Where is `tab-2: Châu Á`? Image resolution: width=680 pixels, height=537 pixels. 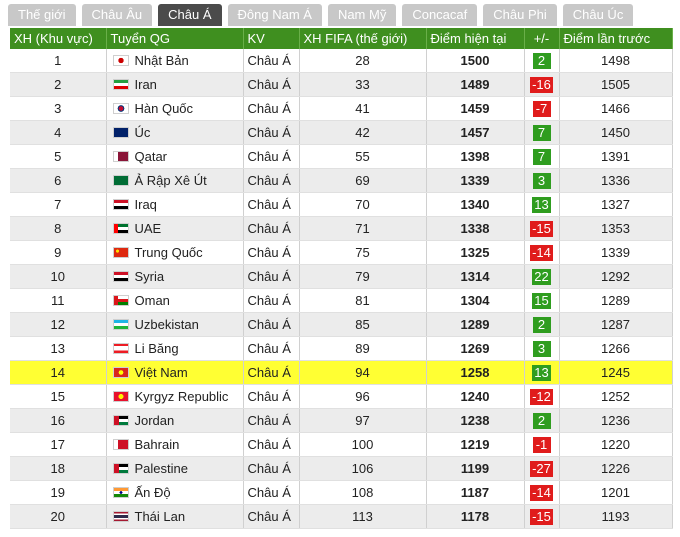 tab-2: Châu Á is located at coordinates (190, 15).